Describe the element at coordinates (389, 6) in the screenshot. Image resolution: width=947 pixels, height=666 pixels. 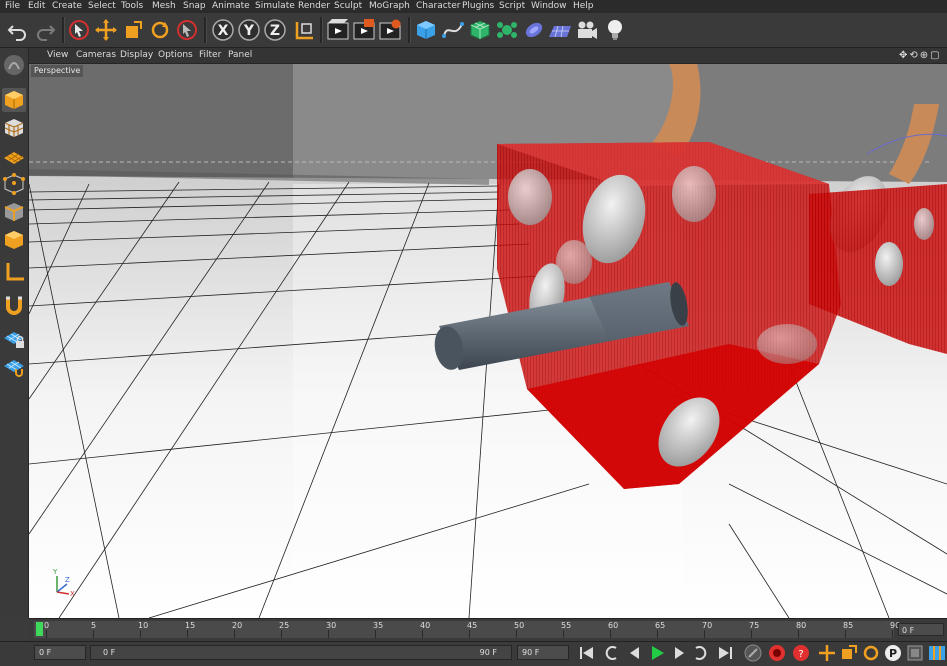
I see `menu-mograph: MoGraph` at that location.